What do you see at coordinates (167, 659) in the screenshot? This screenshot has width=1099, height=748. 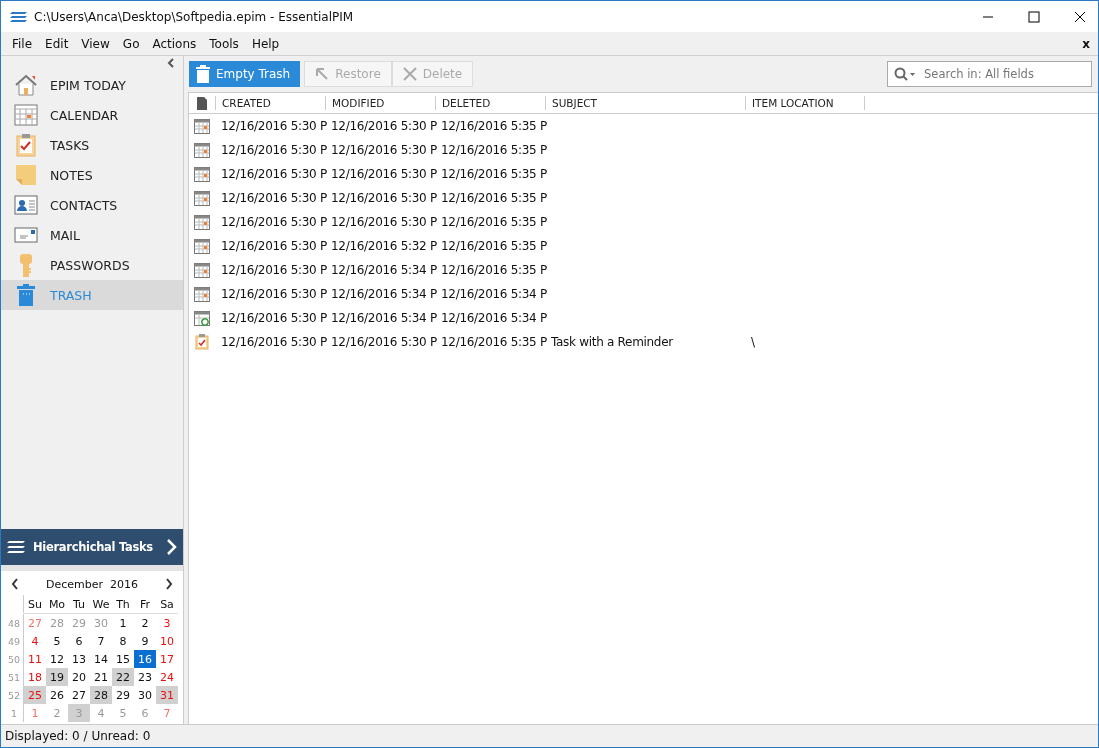 I see `calendar-day: 17` at bounding box center [167, 659].